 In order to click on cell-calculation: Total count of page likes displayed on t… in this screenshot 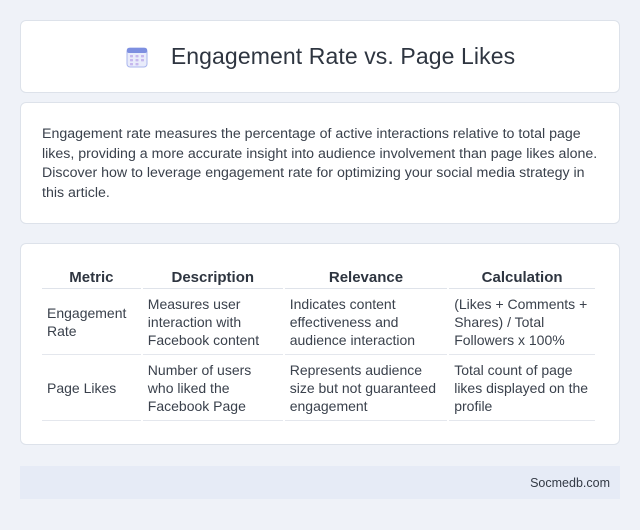, I will do `click(522, 388)`.